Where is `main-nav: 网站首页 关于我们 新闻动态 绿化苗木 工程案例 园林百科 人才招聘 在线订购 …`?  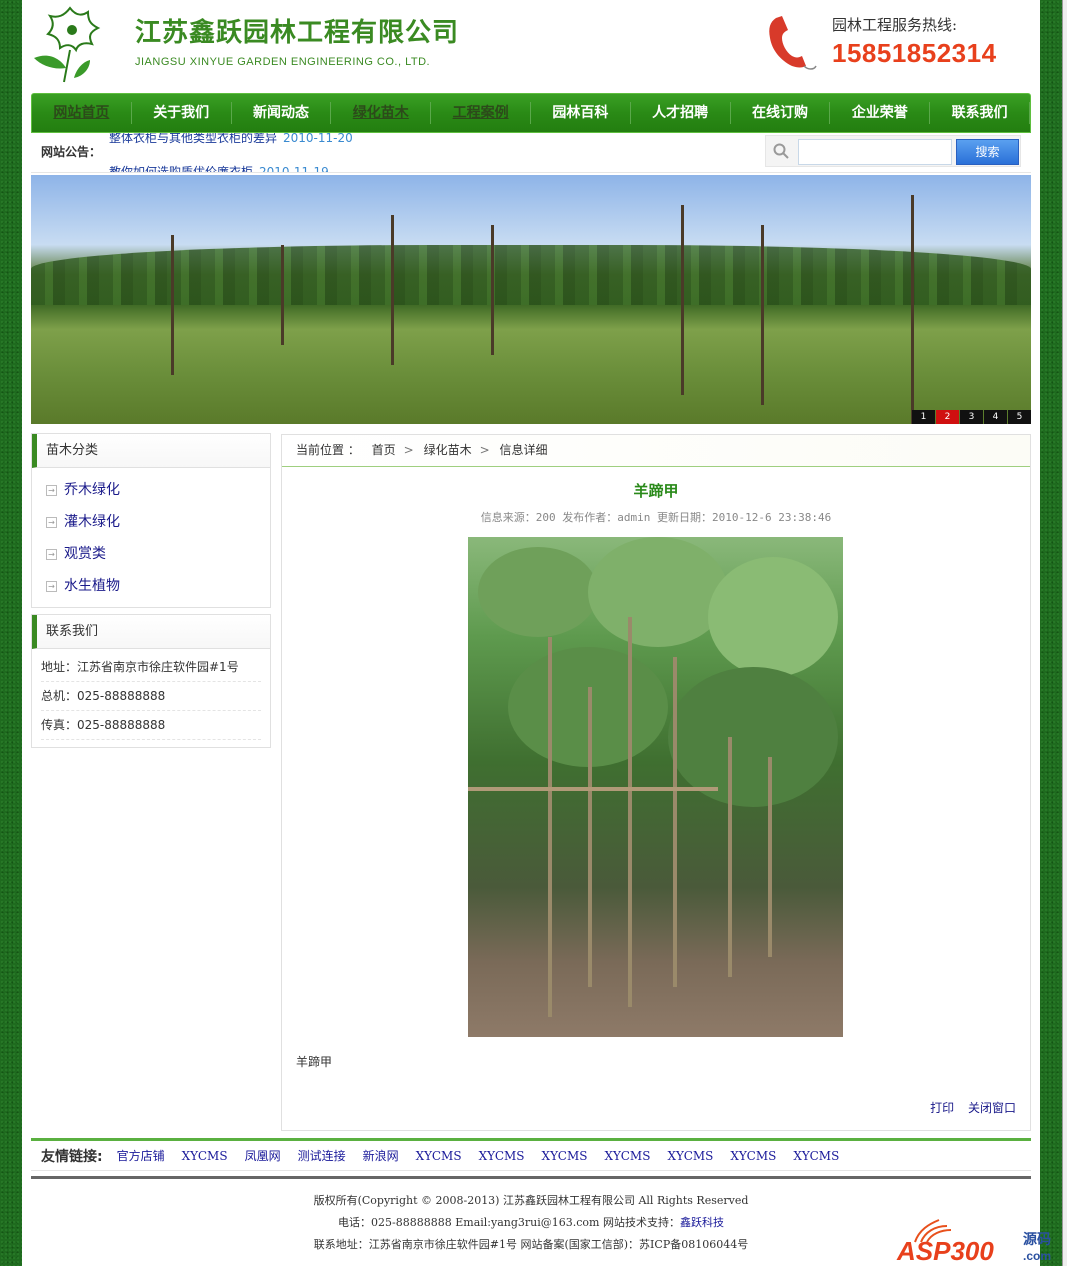 main-nav: 网站首页 关于我们 新闻动态 绿化苗木 工程案例 园林百科 人才招聘 在线订购 … is located at coordinates (531, 113).